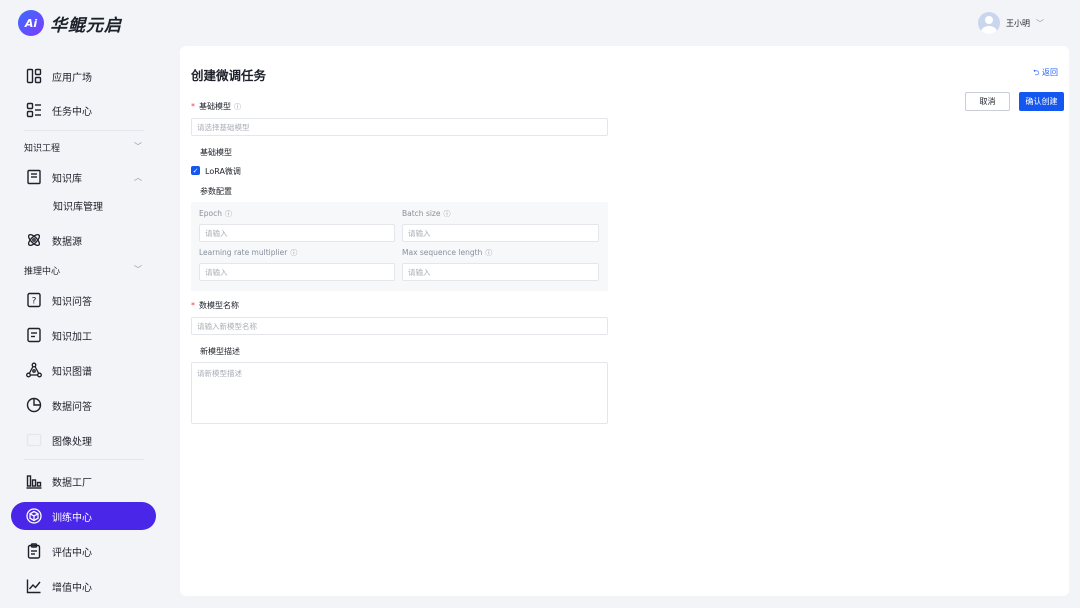 This screenshot has height=608, width=1080. What do you see at coordinates (989, 23) in the screenshot?
I see `avatar` at bounding box center [989, 23].